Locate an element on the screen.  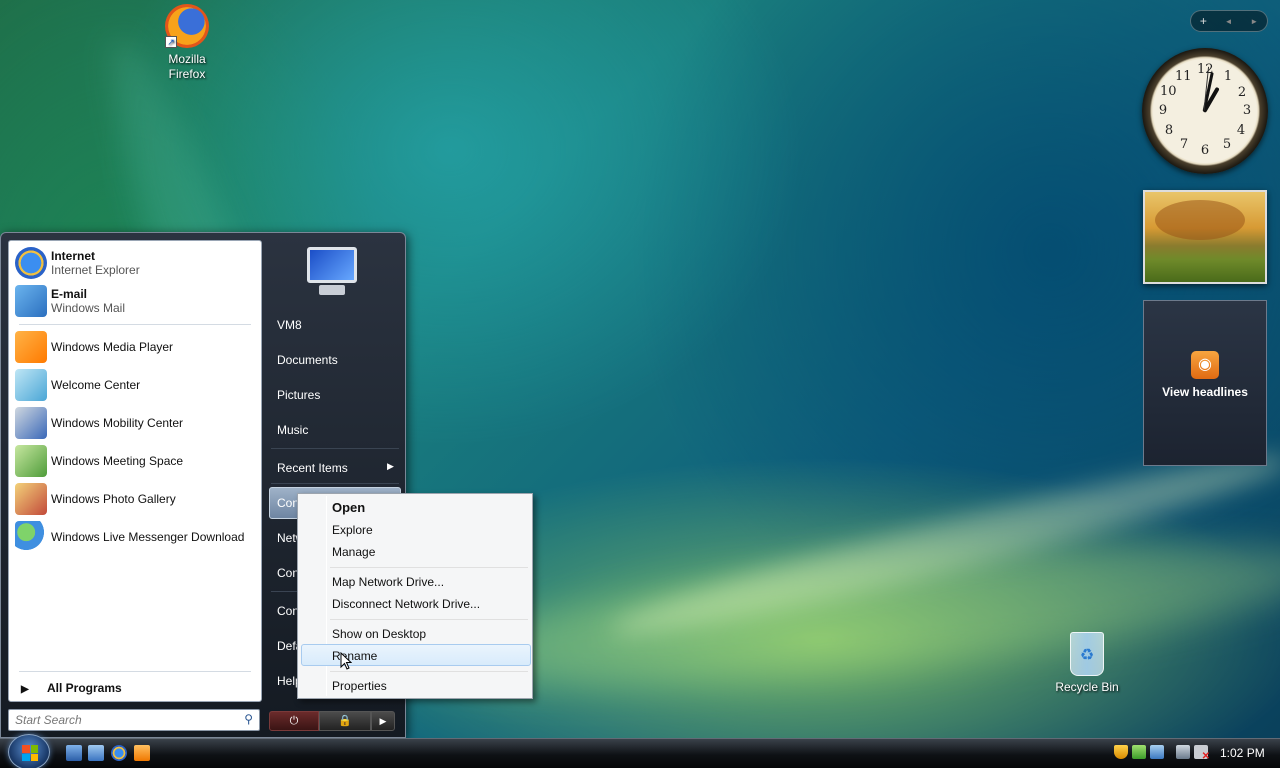
update-icon is located at coordinates (1139, 752).